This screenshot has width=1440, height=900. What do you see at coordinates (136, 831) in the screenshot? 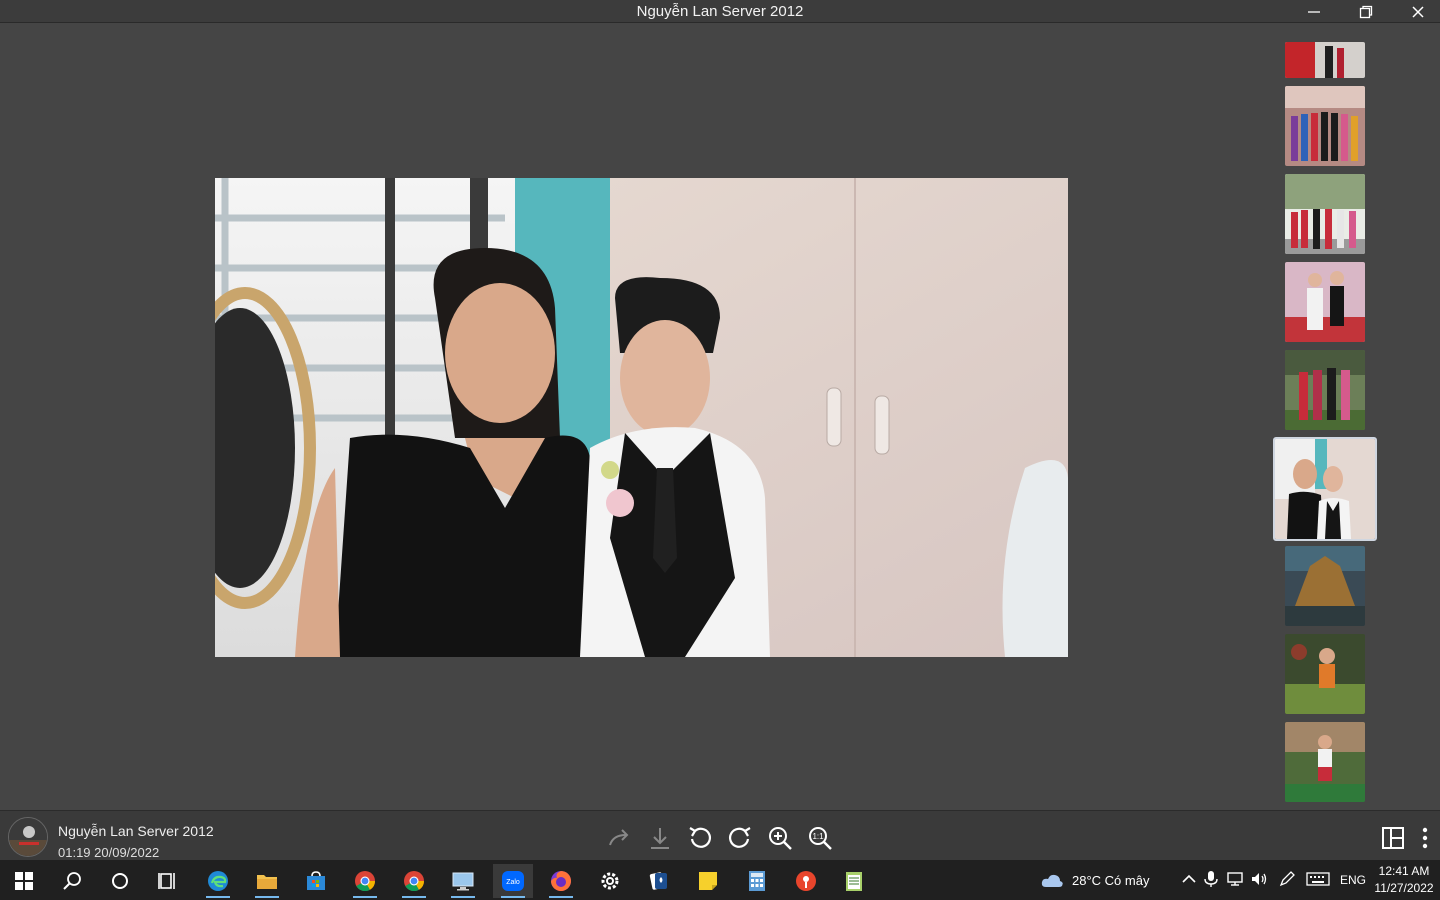
I see `sender-name: Nguyễn Lan Server 2012` at bounding box center [136, 831].